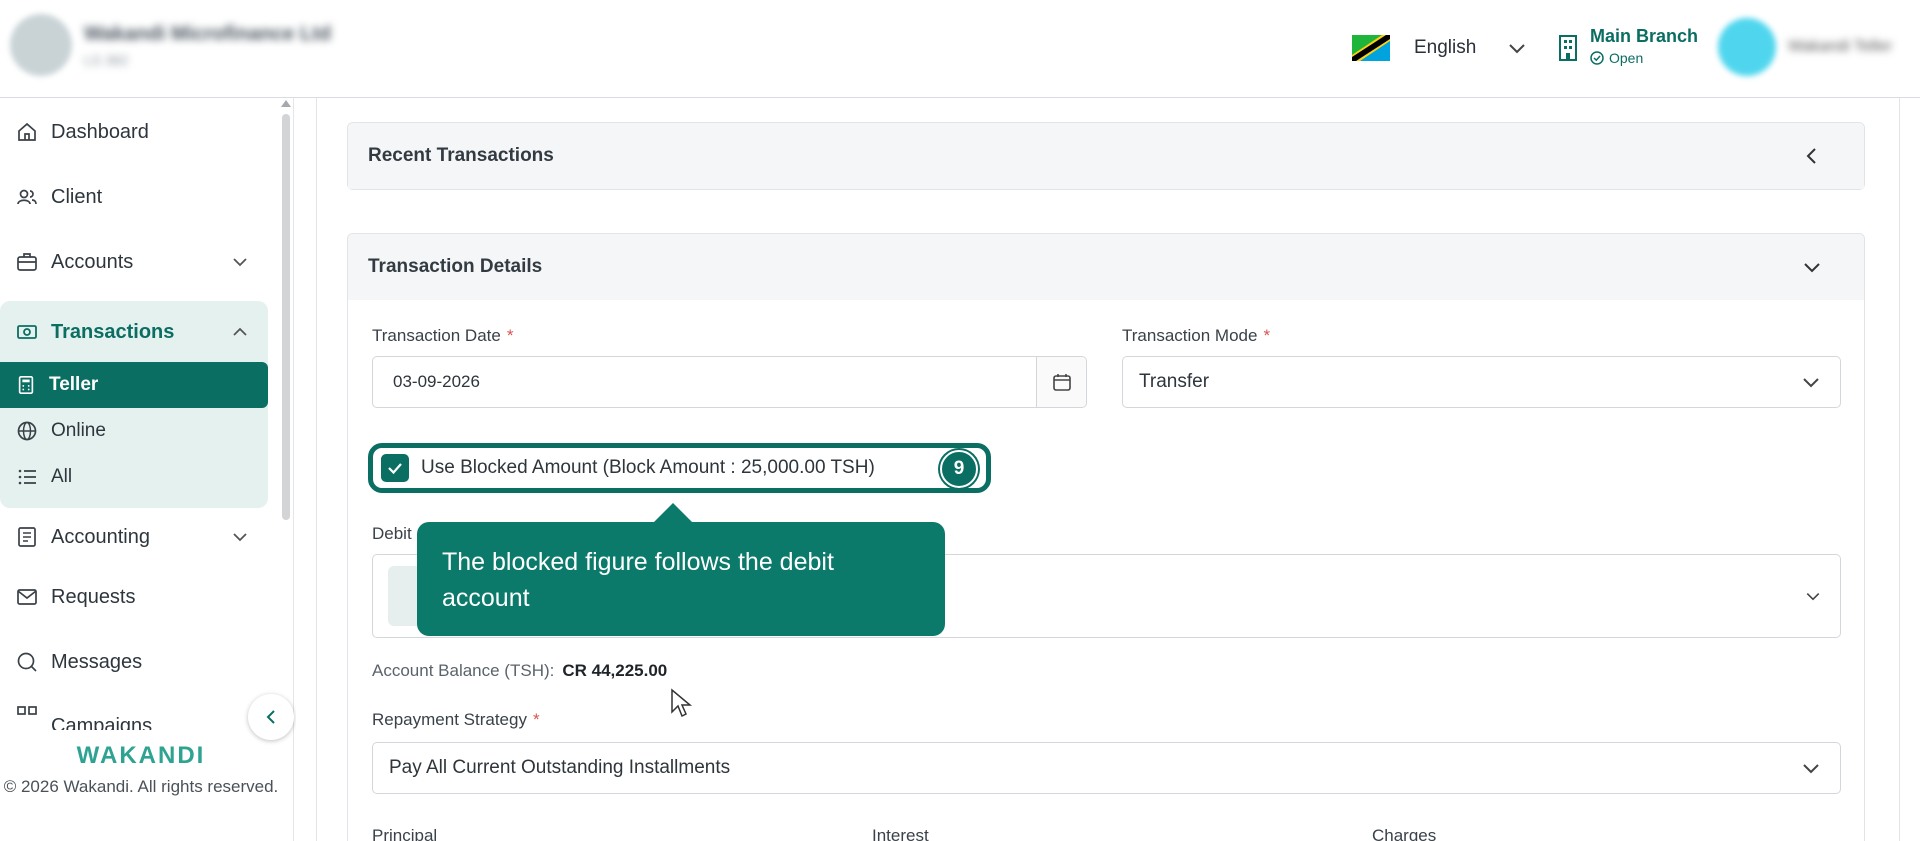  What do you see at coordinates (729, 382) in the screenshot?
I see `transaction-date-field: 03-09-2026` at bounding box center [729, 382].